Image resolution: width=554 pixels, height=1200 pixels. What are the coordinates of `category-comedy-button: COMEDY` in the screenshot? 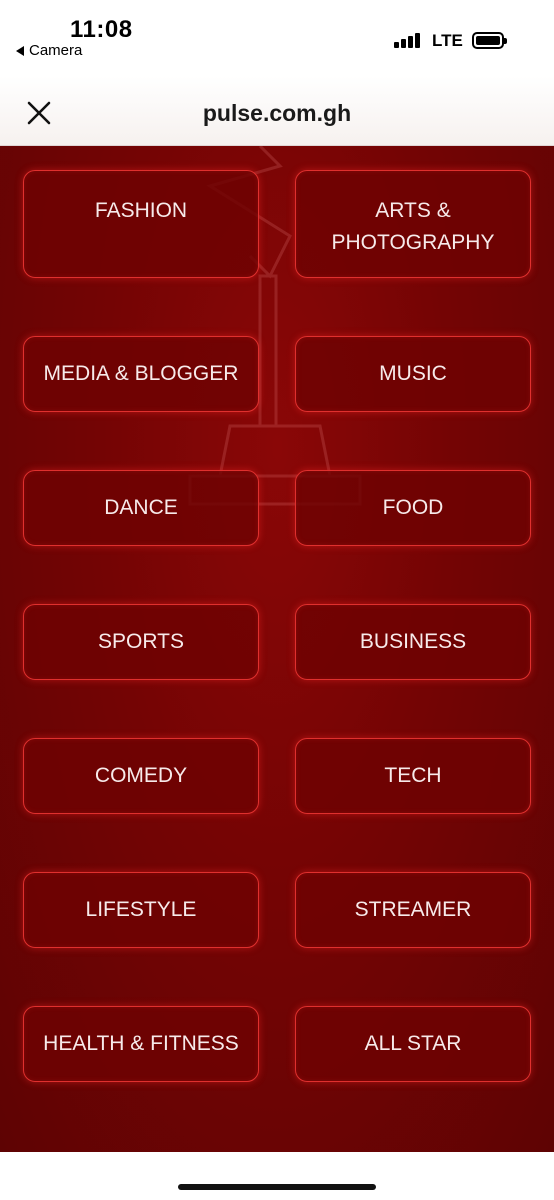 It's located at (141, 776).